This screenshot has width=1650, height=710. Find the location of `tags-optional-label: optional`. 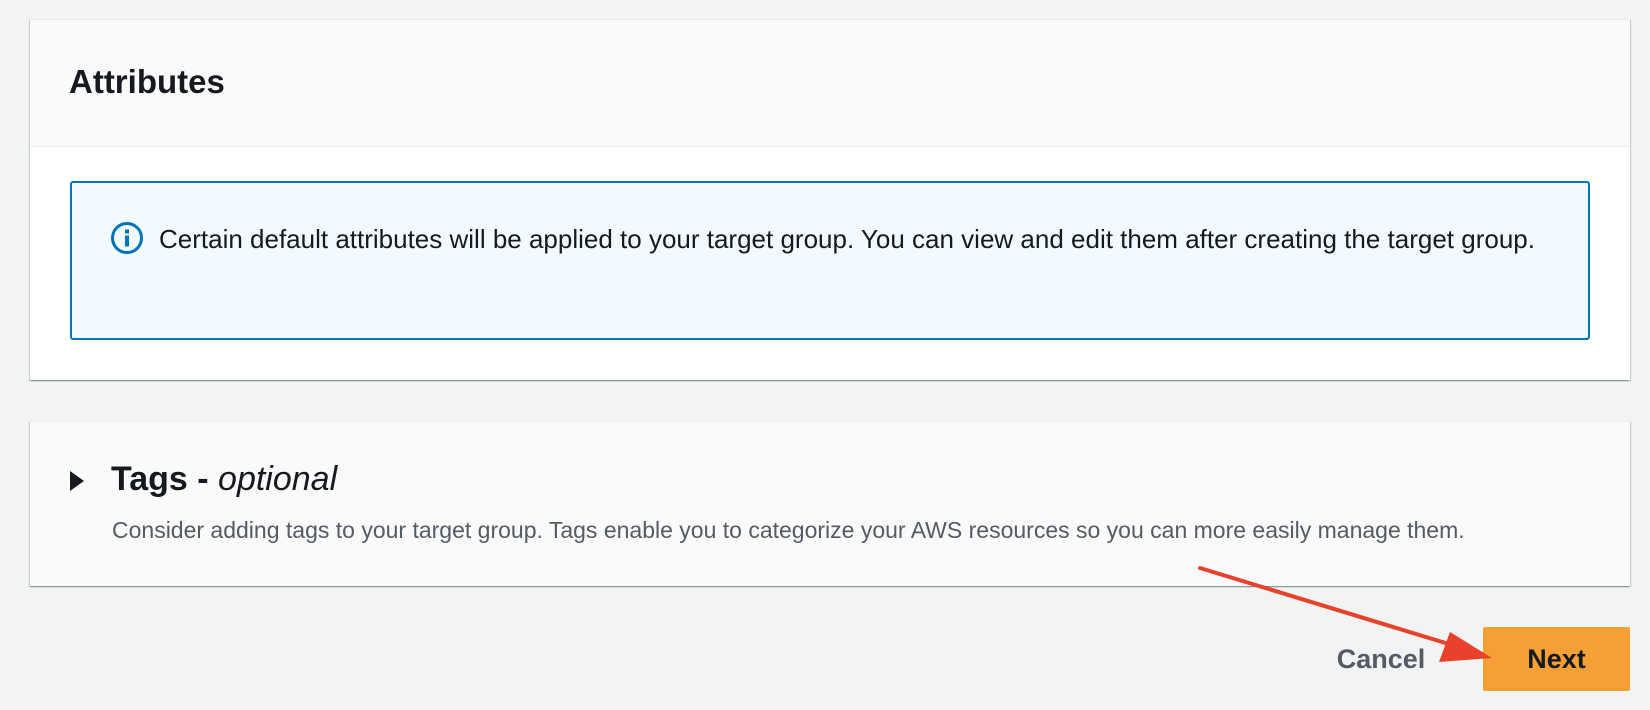

tags-optional-label: optional is located at coordinates (278, 479).